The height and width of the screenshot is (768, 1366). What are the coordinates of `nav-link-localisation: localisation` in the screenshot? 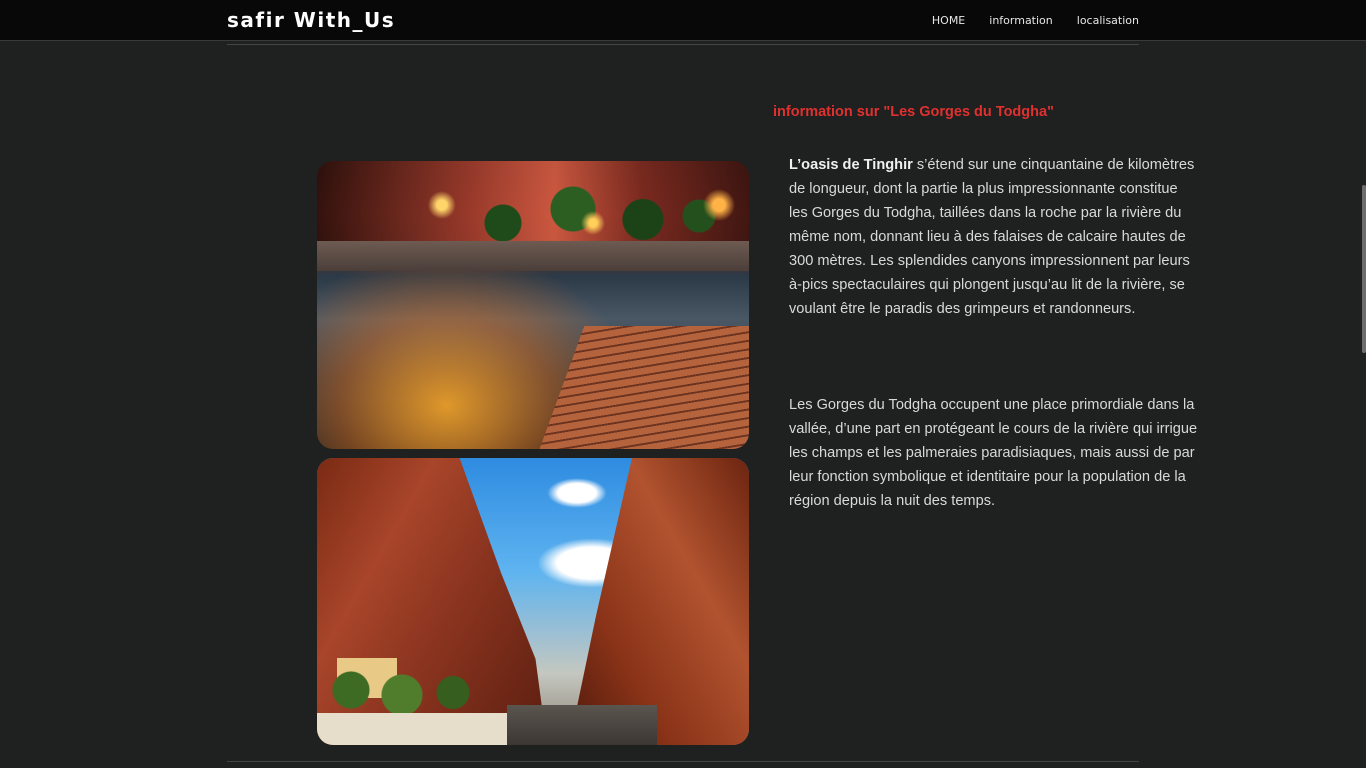 It's located at (1108, 20).